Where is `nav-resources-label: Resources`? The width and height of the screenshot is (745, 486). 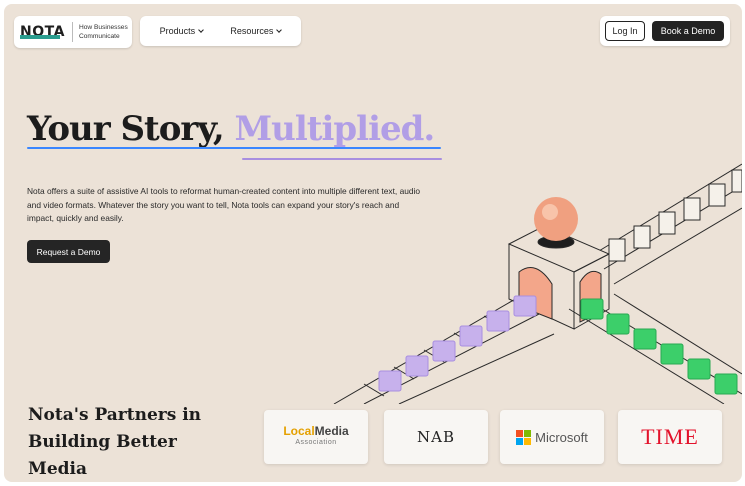 nav-resources-label: Resources is located at coordinates (252, 31).